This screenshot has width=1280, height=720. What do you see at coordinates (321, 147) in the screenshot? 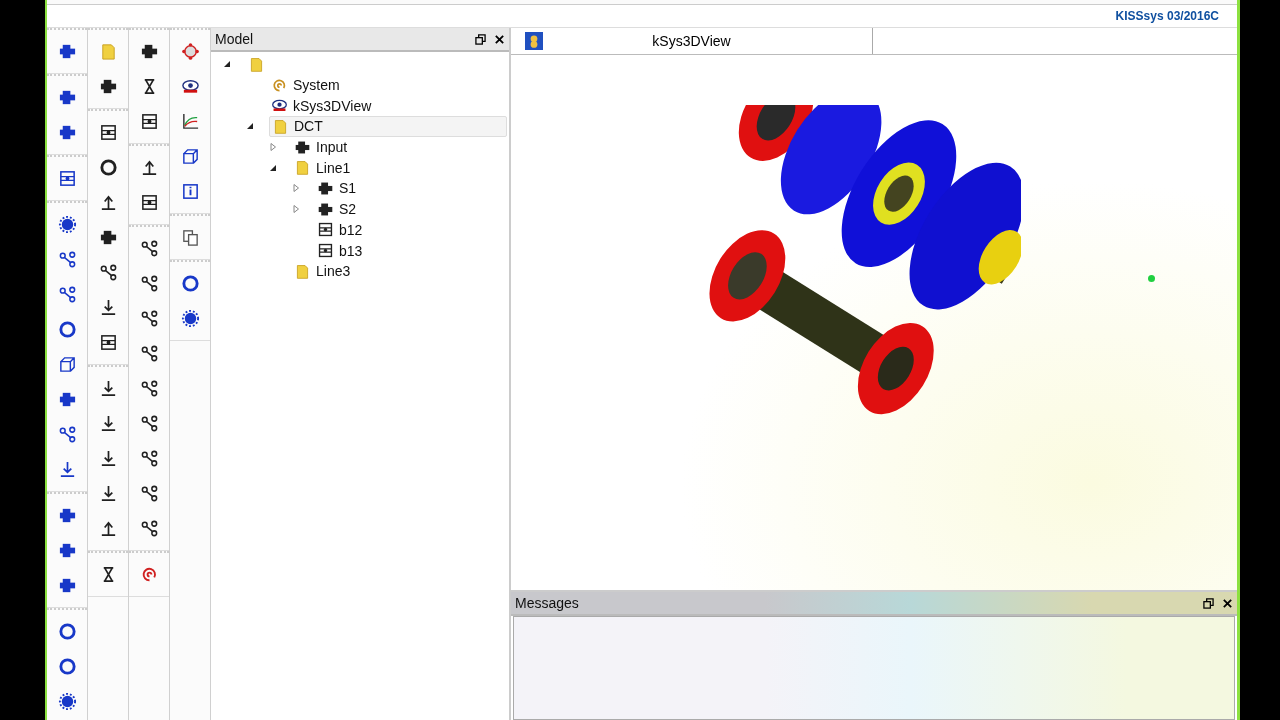
I see `tree-item: Input` at bounding box center [321, 147].